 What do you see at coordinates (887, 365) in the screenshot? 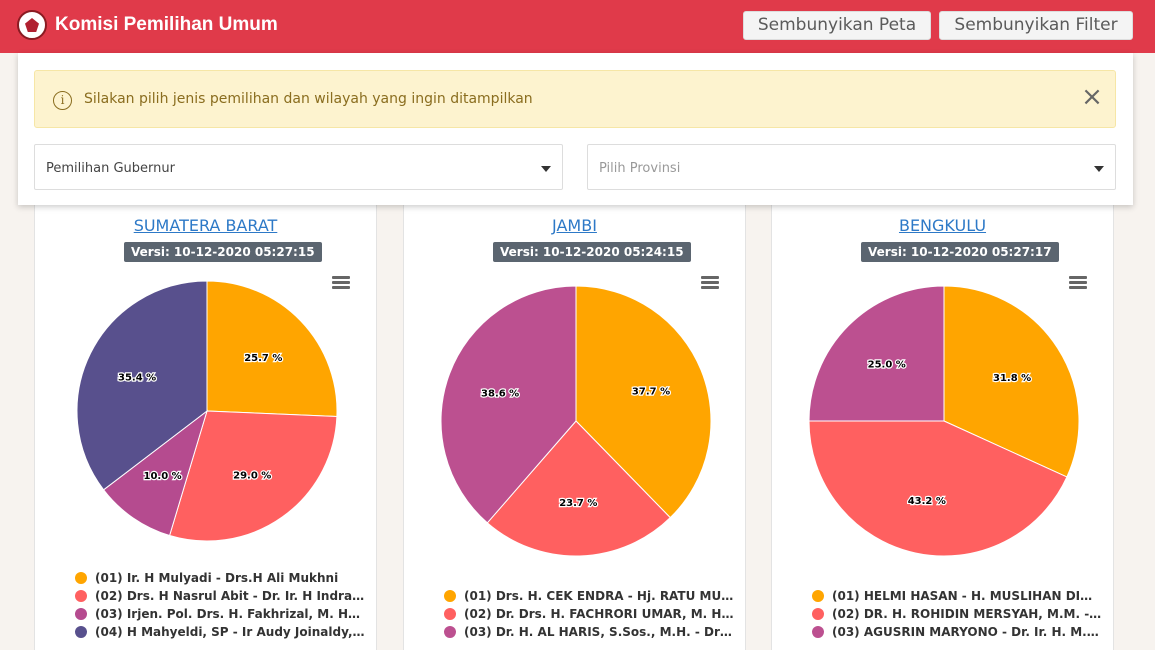
I see `pie-data-label: 25.0 %` at bounding box center [887, 365].